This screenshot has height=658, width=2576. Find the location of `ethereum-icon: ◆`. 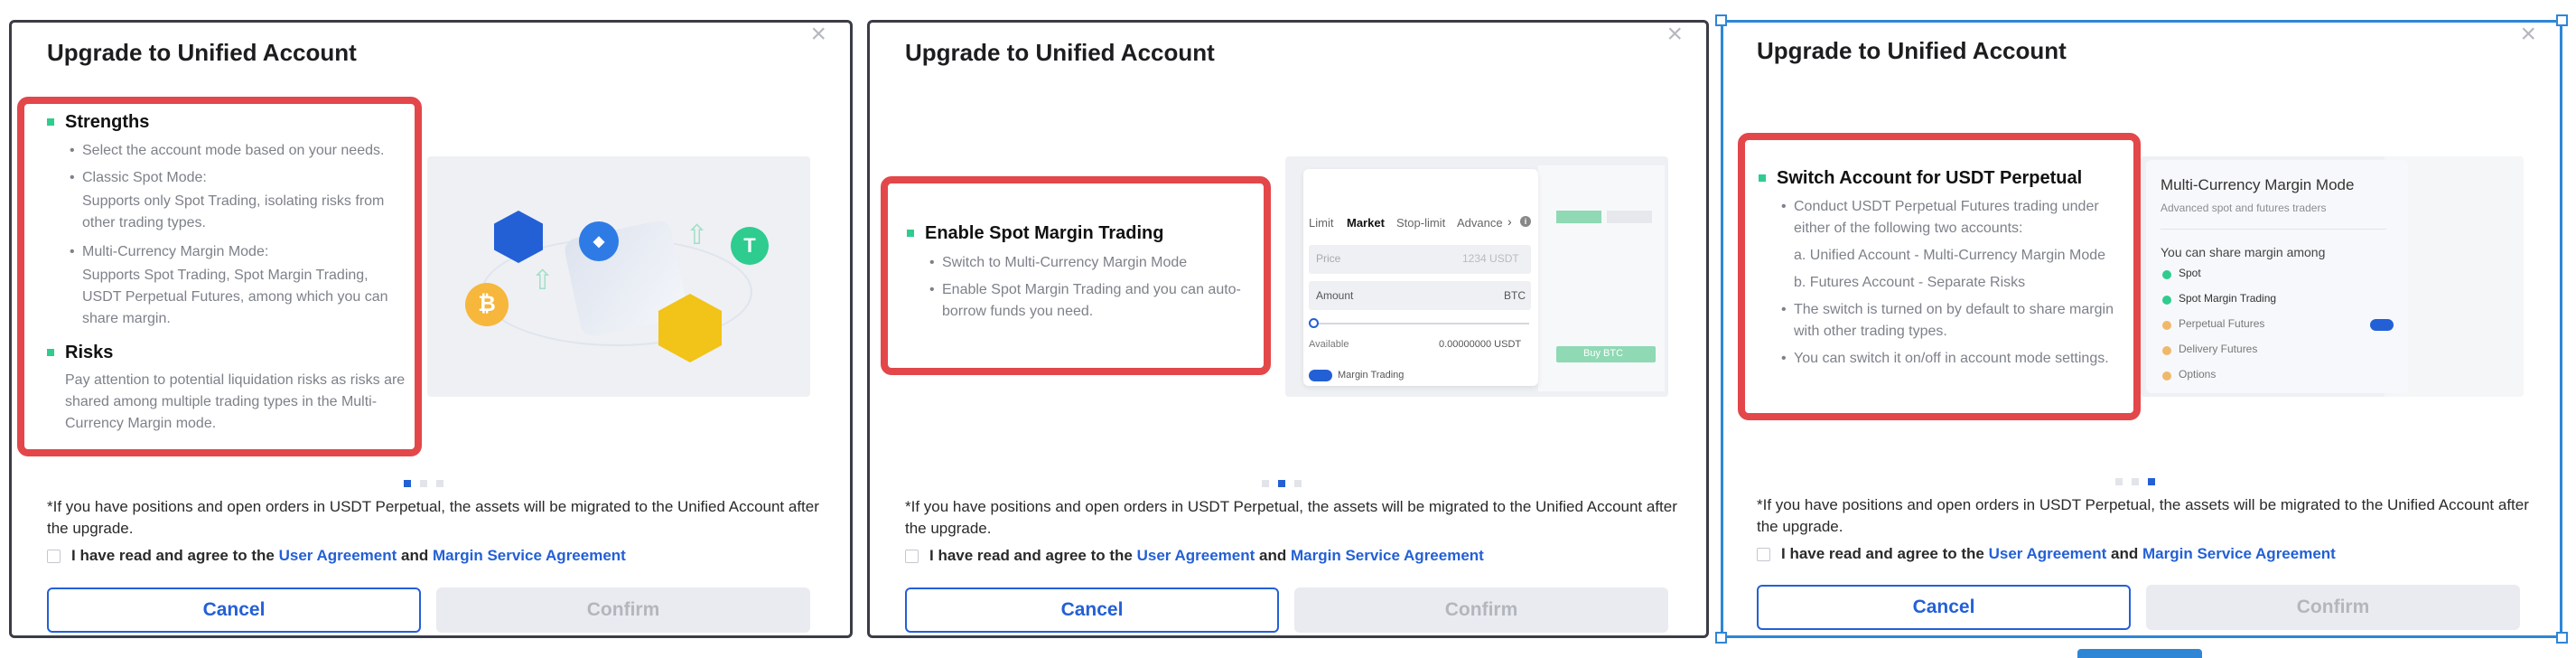

ethereum-icon: ◆ is located at coordinates (599, 241).